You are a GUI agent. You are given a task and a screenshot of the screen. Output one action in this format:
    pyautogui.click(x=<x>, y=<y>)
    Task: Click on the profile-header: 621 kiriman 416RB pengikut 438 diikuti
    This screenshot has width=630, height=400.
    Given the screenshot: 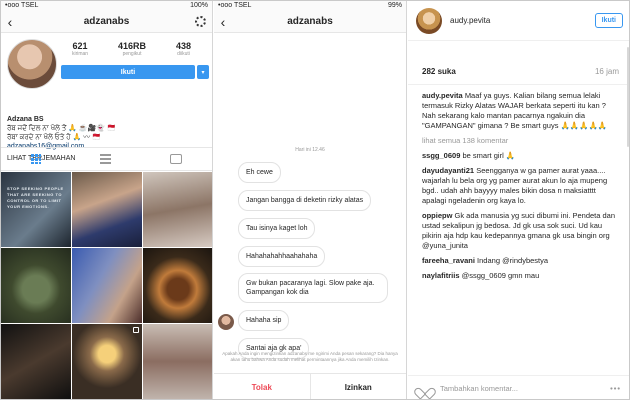 What is the action you would take?
    pyautogui.click(x=106, y=61)
    